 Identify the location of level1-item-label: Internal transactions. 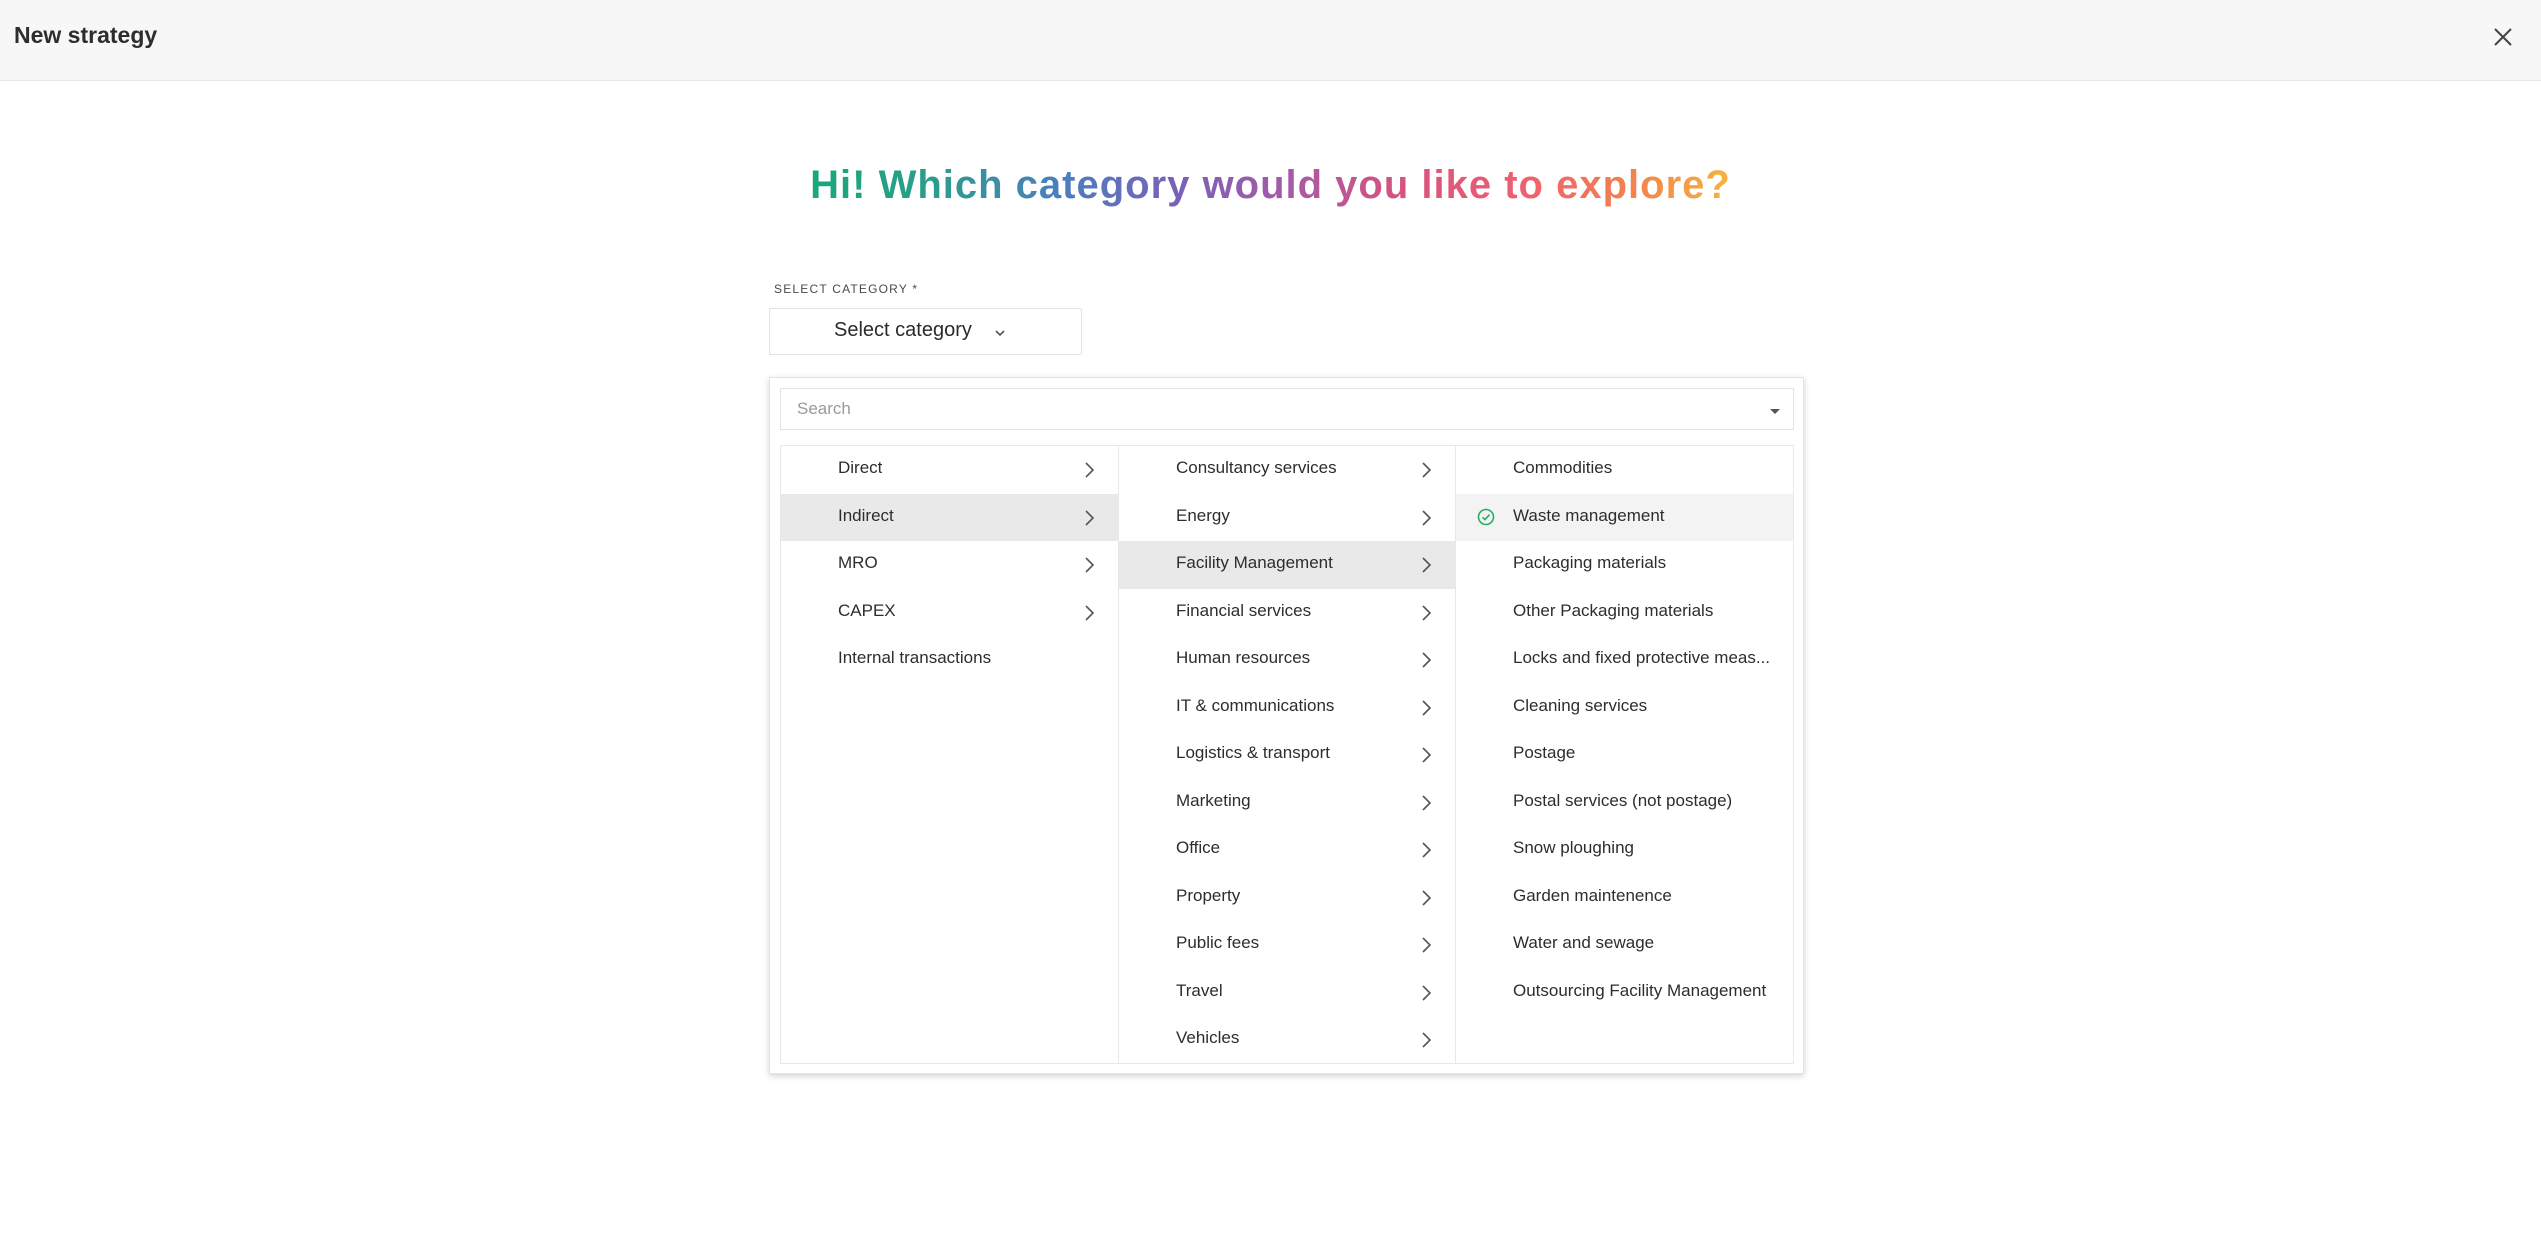
(915, 657).